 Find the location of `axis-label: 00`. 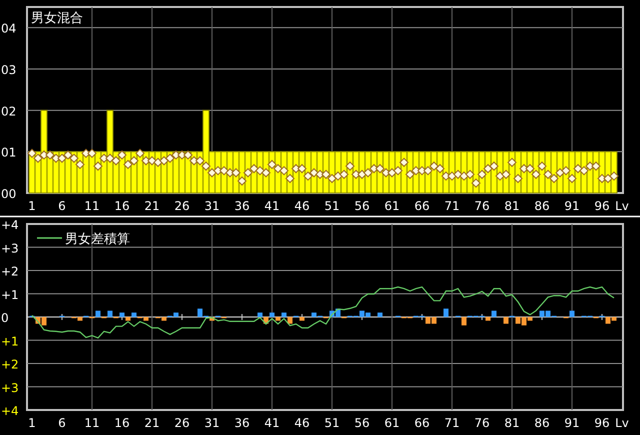

axis-label: 00 is located at coordinates (8, 194).